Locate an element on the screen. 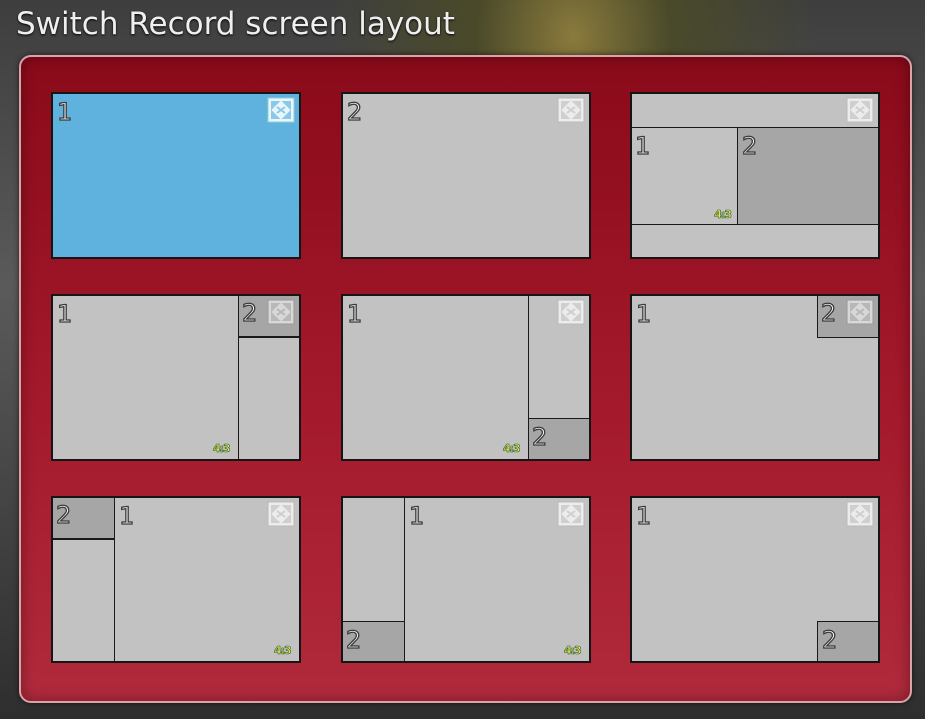  layout-option-7: 2 1 4:3 is located at coordinates (176, 579).